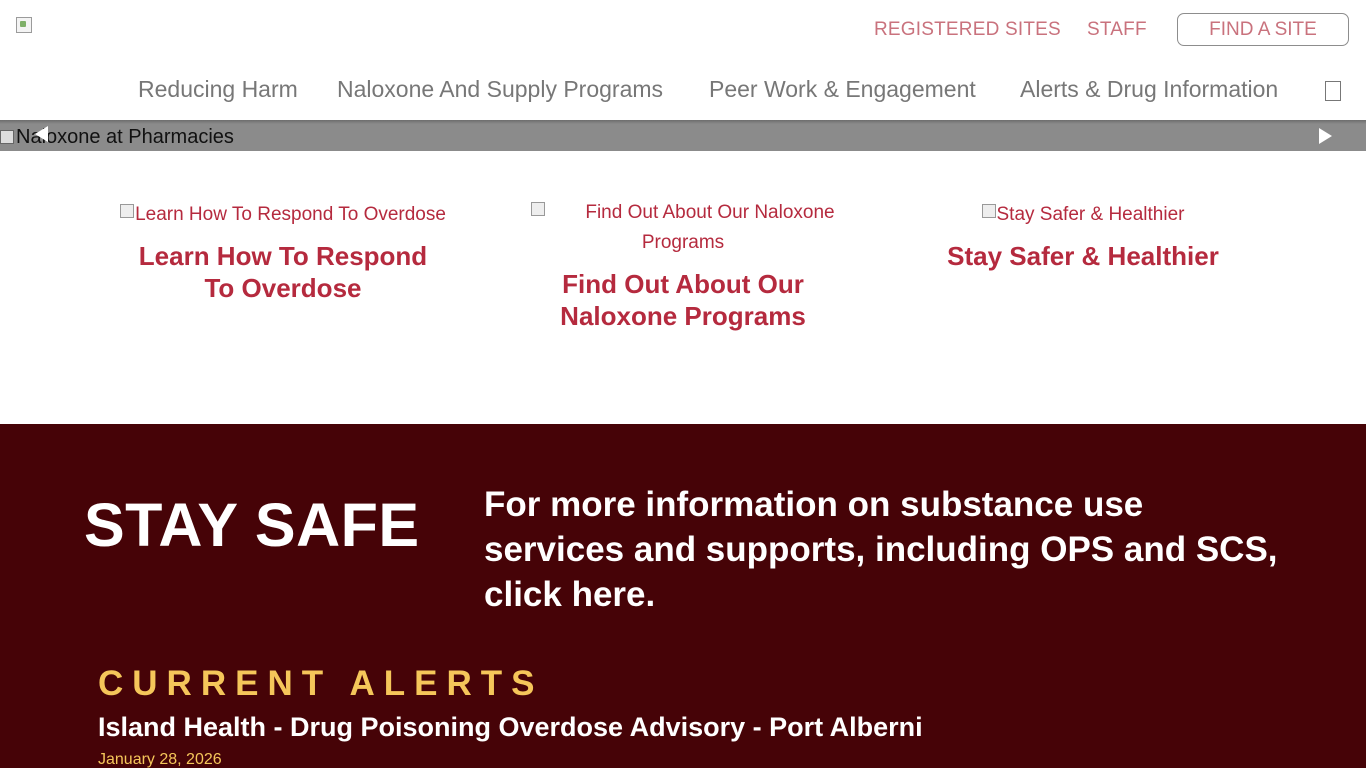 The height and width of the screenshot is (768, 1366). Describe the element at coordinates (125, 137) in the screenshot. I see `slide-label-text: Naloxone at Pharmacies` at that location.